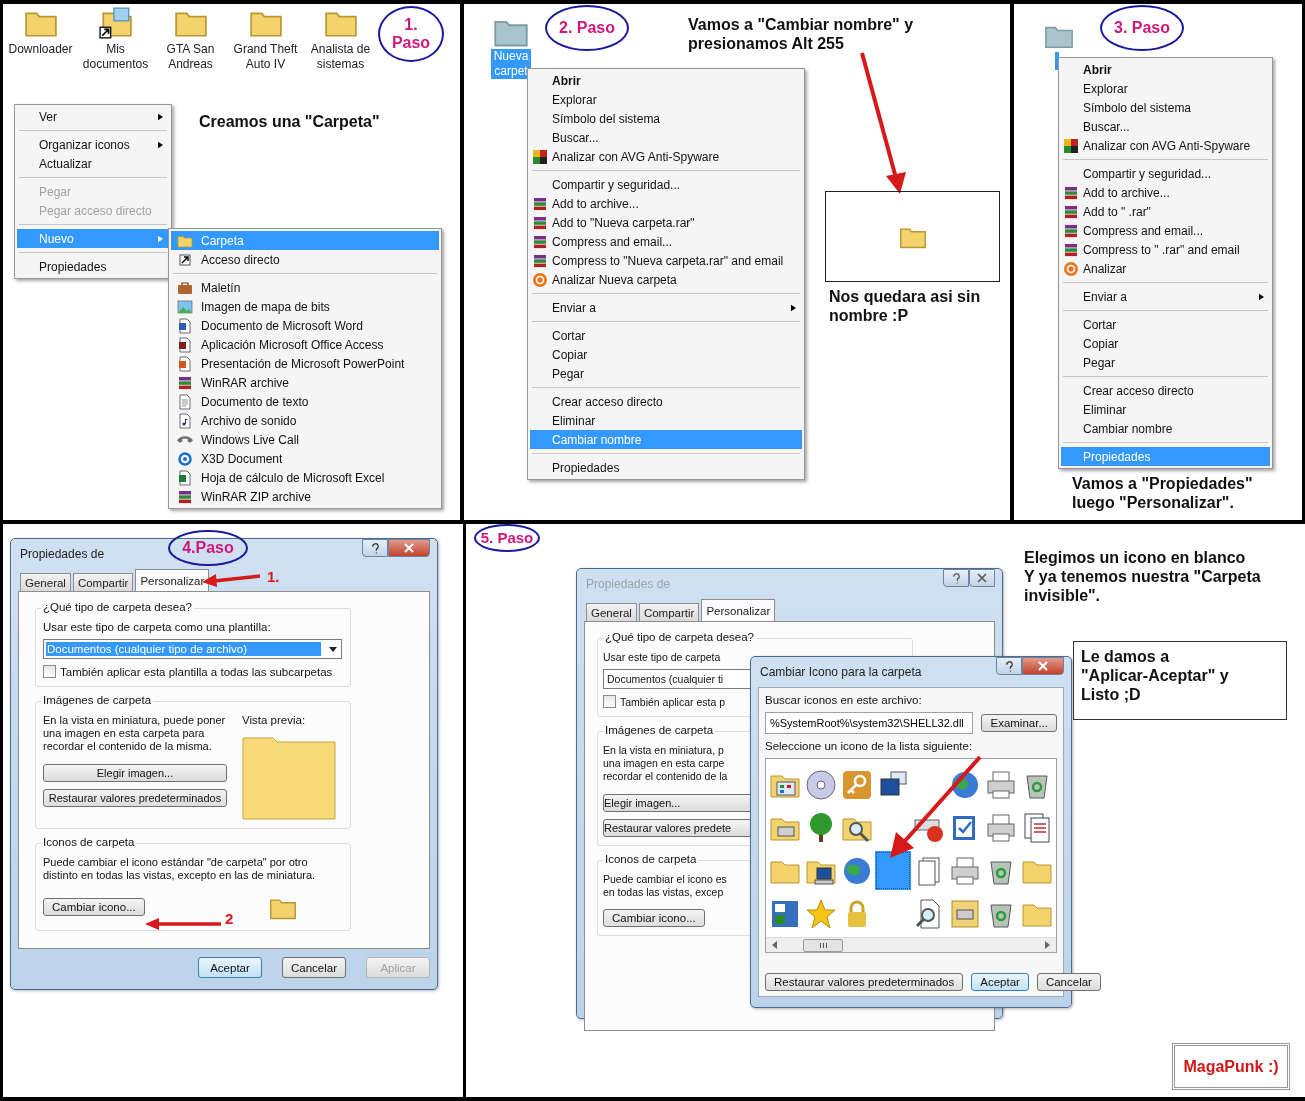 Image resolution: width=1305 pixels, height=1101 pixels. What do you see at coordinates (1162, 493) in the screenshot?
I see `caption: Vamos a "Propiedades" luego "Personalizar".` at bounding box center [1162, 493].